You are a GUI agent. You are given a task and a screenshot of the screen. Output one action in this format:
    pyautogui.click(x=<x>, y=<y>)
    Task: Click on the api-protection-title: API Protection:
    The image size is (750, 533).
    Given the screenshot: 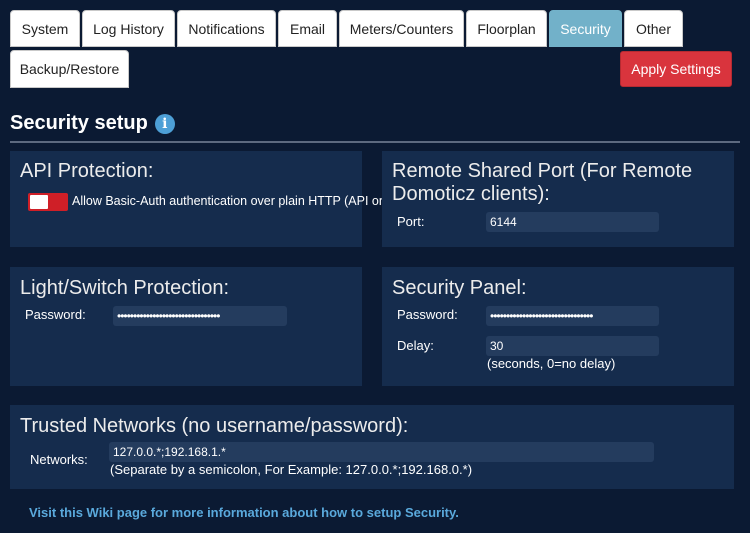 What is the action you would take?
    pyautogui.click(x=87, y=171)
    